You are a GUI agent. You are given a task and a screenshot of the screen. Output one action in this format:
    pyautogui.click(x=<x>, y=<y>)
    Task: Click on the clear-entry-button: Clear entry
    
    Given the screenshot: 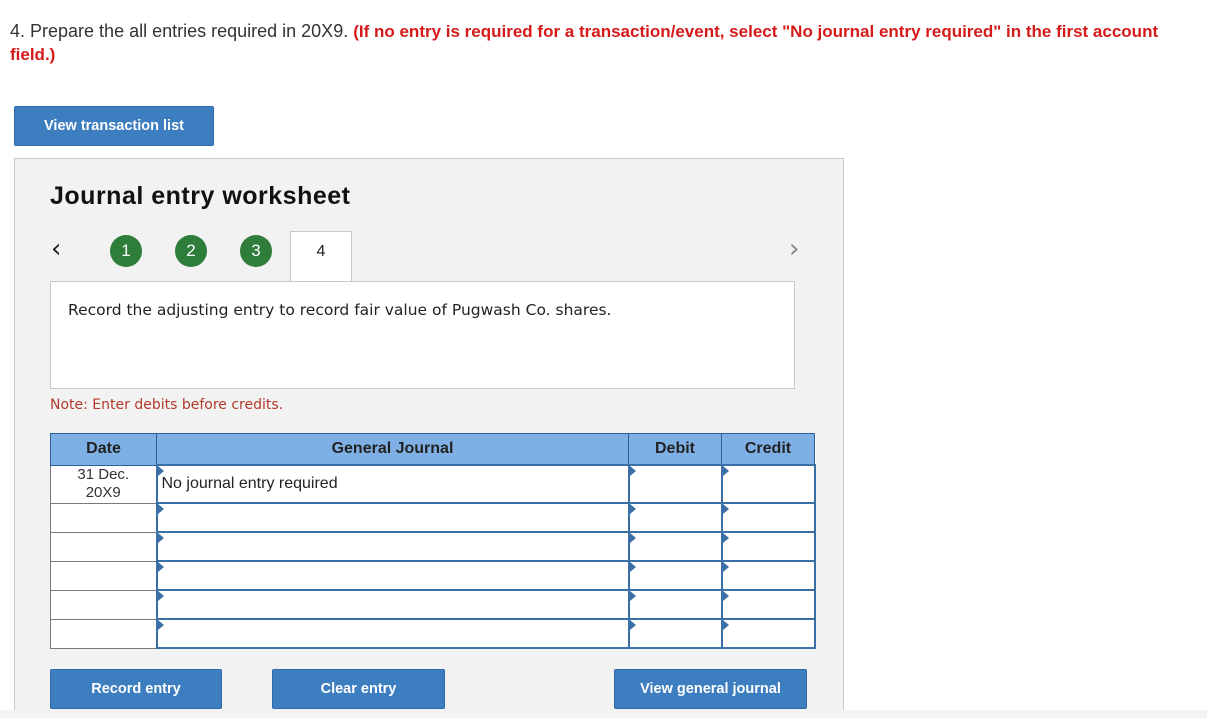 What is the action you would take?
    pyautogui.click(x=358, y=689)
    